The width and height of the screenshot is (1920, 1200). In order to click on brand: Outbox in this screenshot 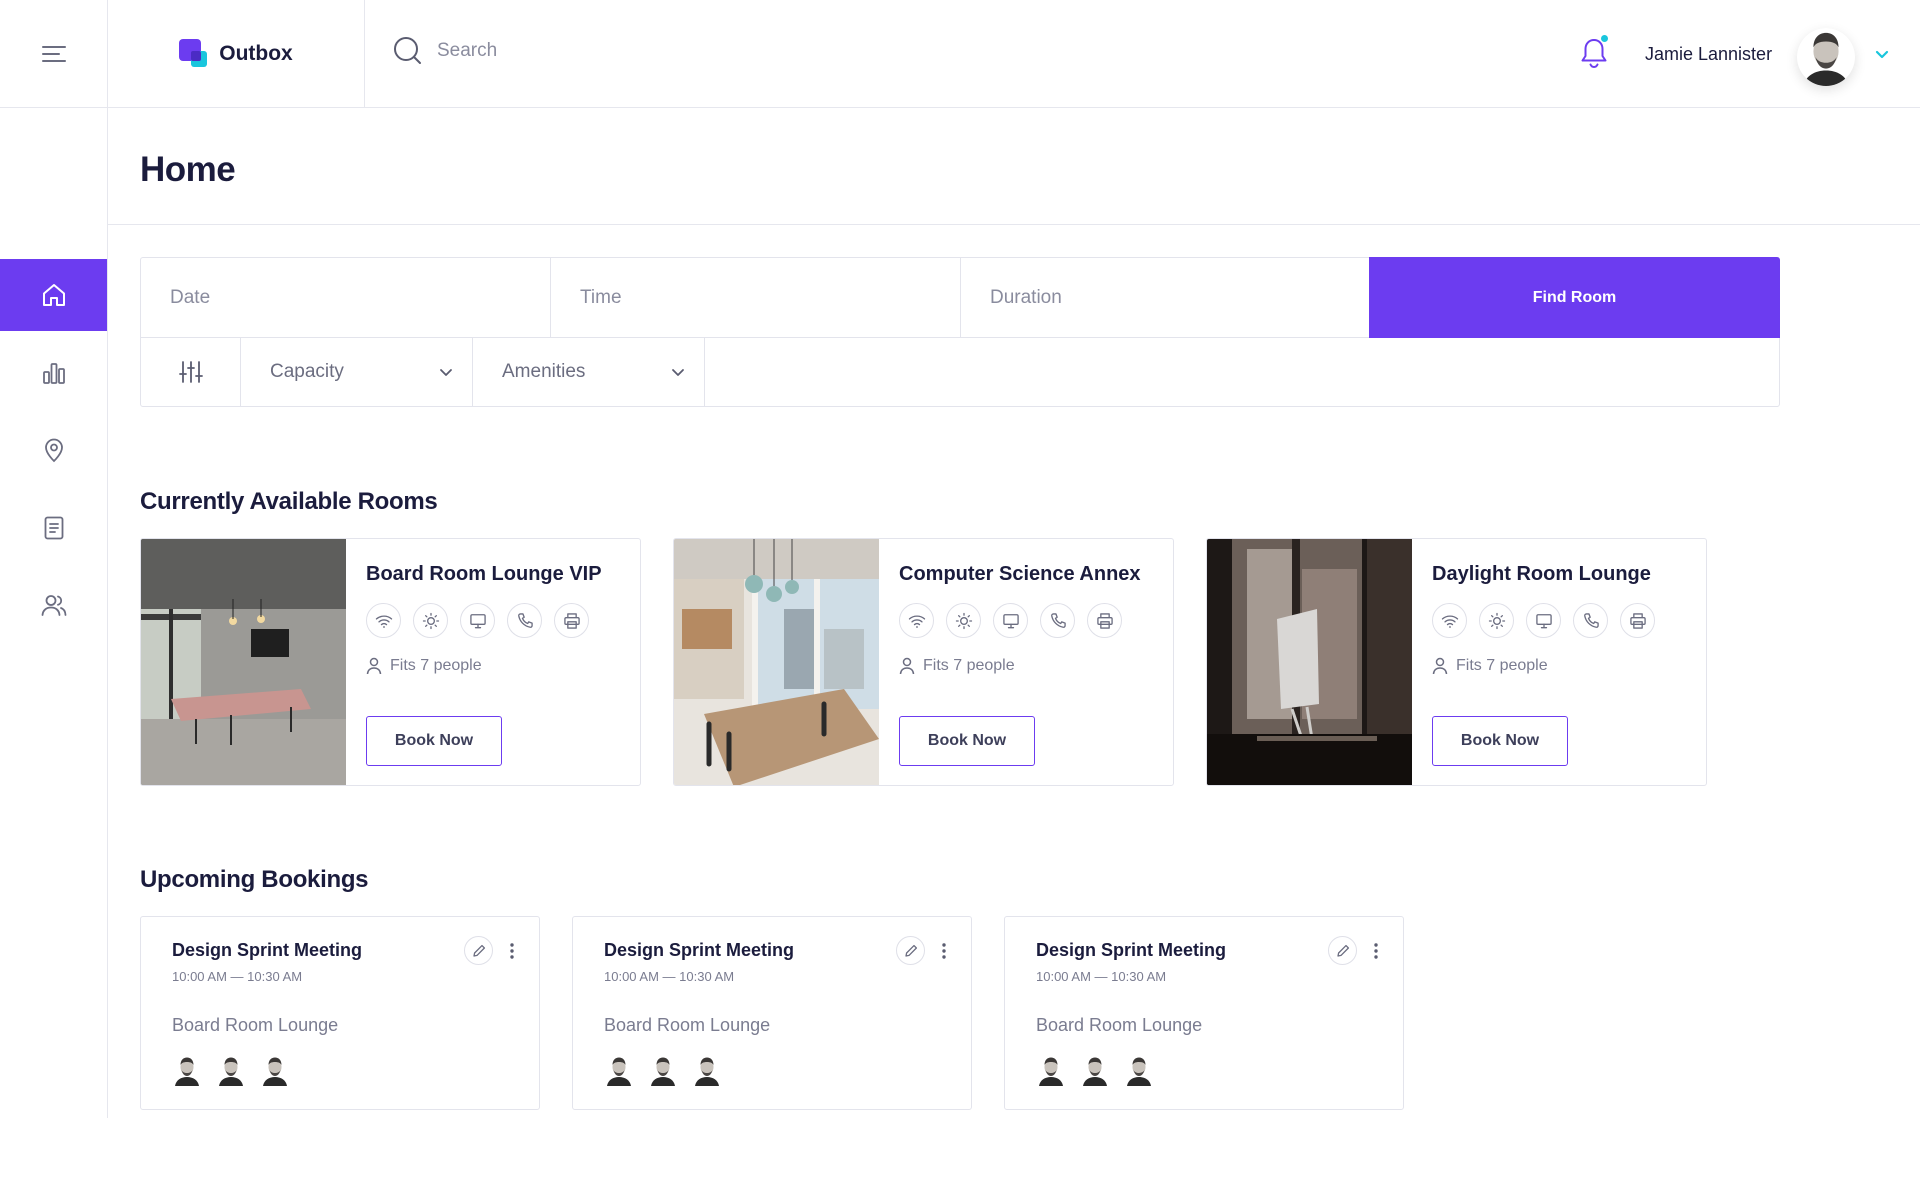, I will do `click(236, 53)`.